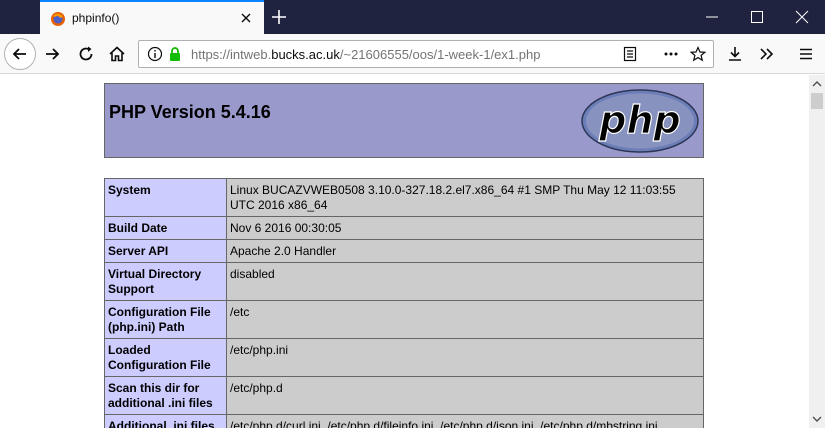  I want to click on download-icon, so click(735, 54).